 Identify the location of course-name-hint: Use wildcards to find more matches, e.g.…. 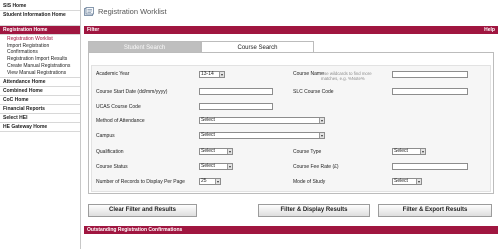
(346, 76).